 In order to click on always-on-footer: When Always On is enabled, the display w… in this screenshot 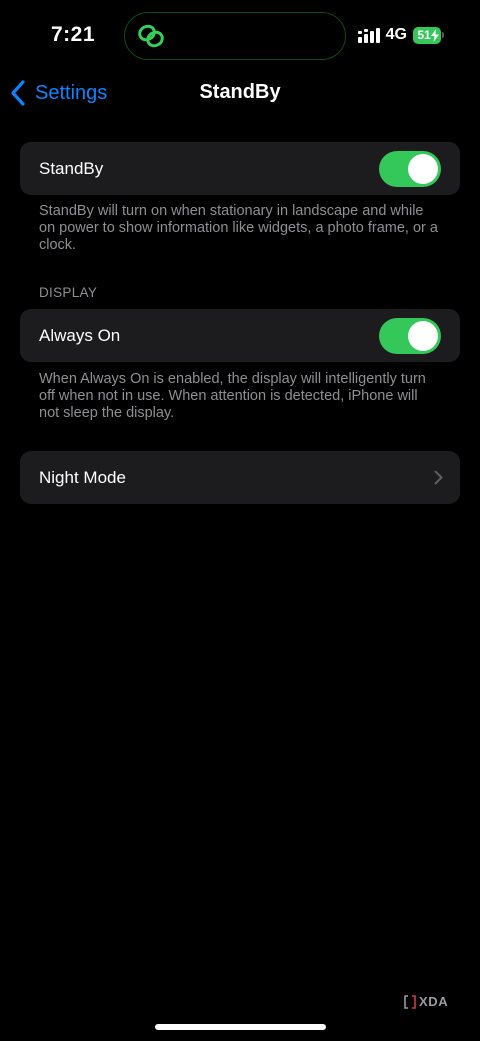, I will do `click(232, 396)`.